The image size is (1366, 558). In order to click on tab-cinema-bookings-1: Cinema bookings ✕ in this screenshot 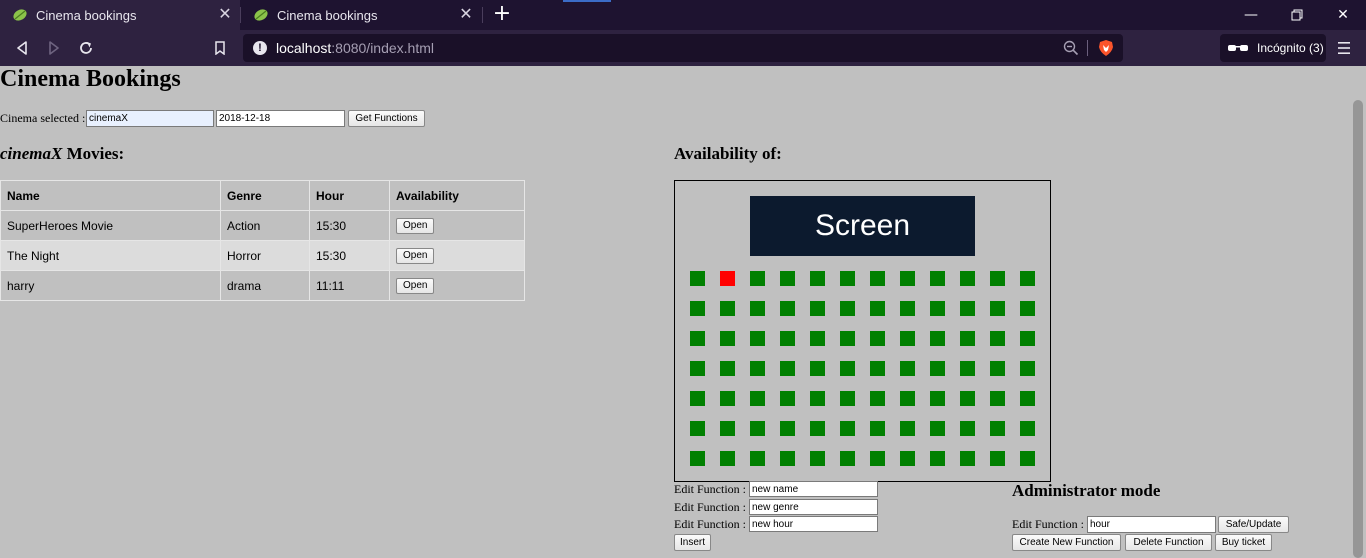, I will do `click(120, 15)`.